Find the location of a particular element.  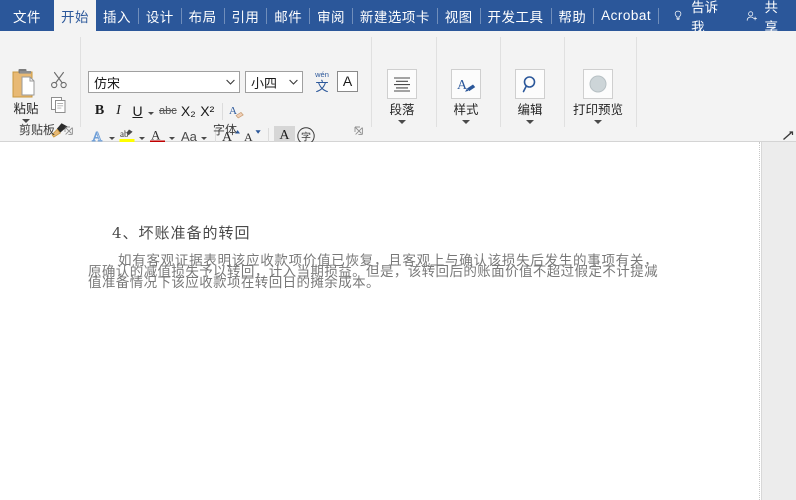

tab-file-label: 文件 is located at coordinates (27, 17).